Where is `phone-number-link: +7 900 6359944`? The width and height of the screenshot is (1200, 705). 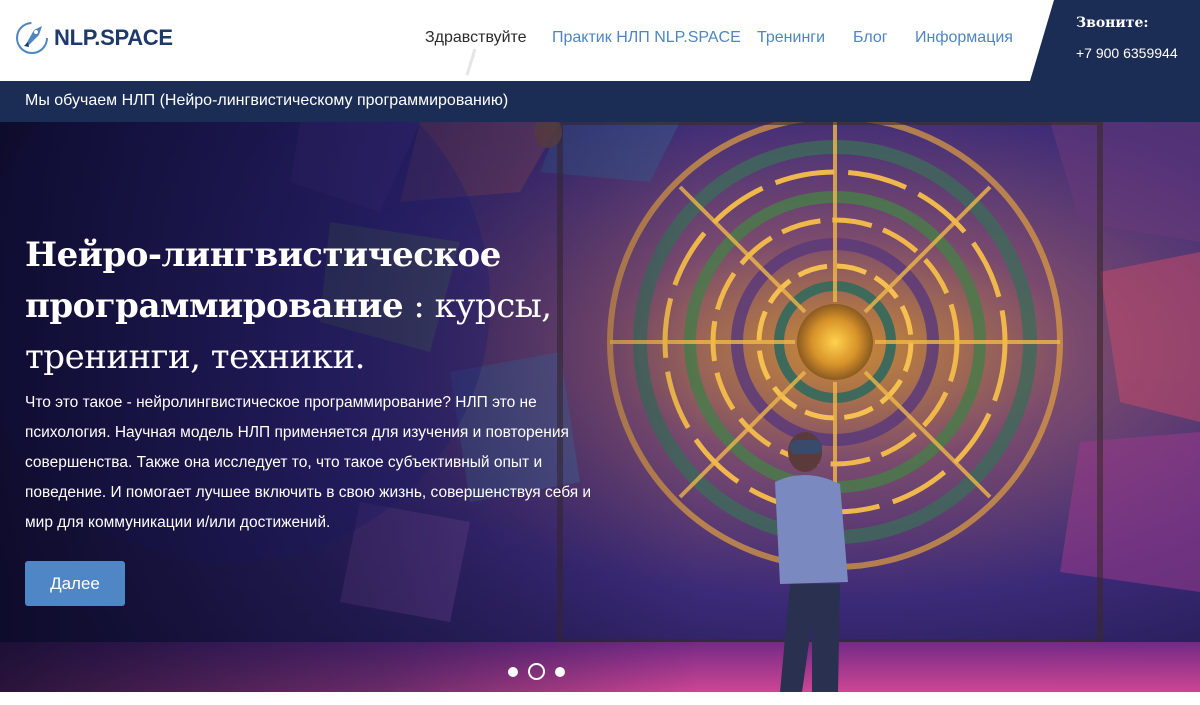 phone-number-link: +7 900 6359944 is located at coordinates (1127, 53).